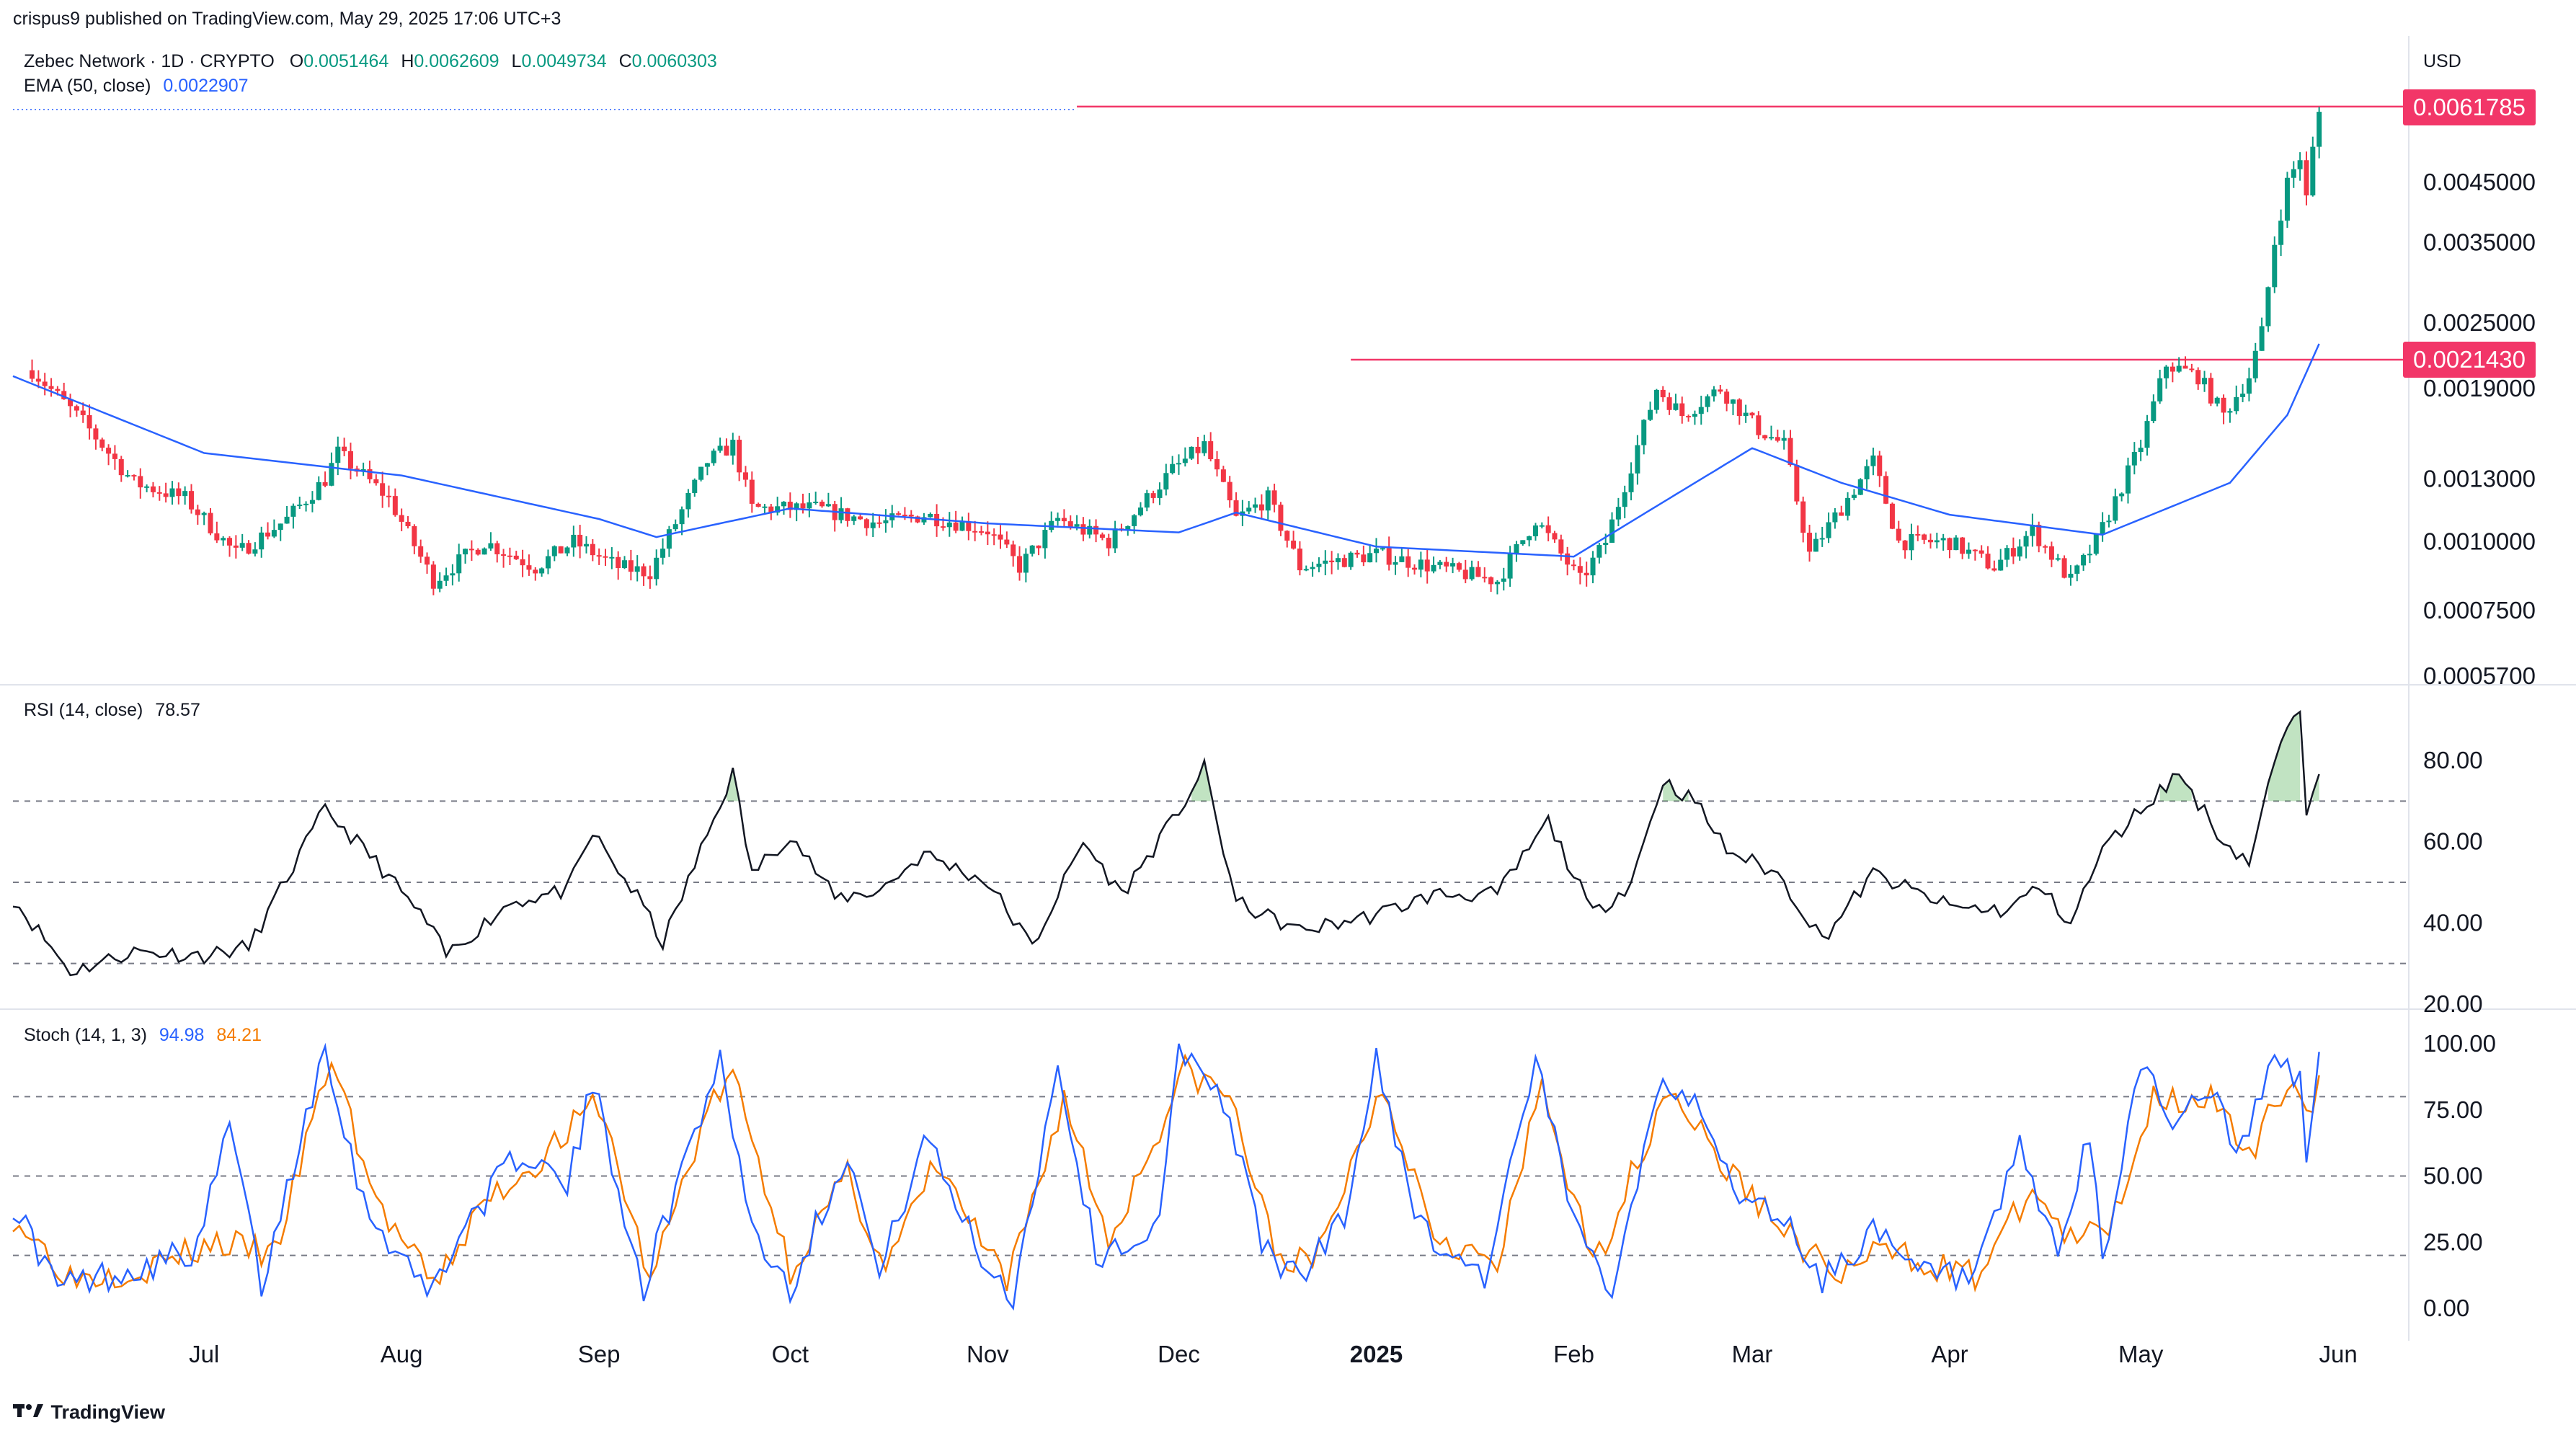  I want to click on current-price-tag: 0.0061785, so click(2469, 107).